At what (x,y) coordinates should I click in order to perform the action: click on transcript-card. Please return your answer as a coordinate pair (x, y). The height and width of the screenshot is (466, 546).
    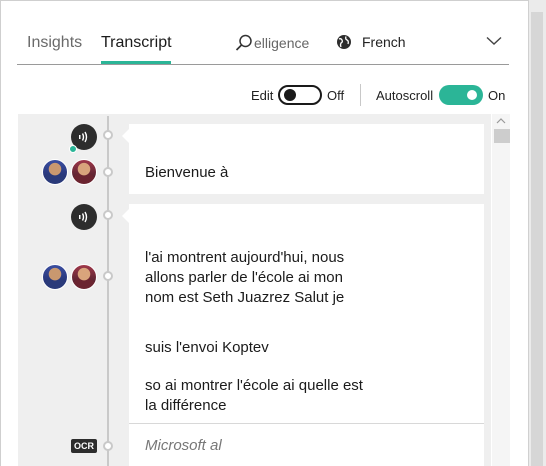
    Looking at the image, I should click on (306, 159).